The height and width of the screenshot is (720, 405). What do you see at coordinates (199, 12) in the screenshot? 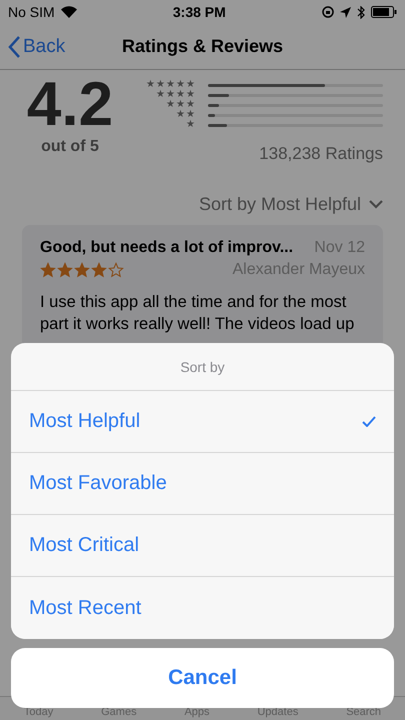
I see `clock-time: 3:38 PM` at bounding box center [199, 12].